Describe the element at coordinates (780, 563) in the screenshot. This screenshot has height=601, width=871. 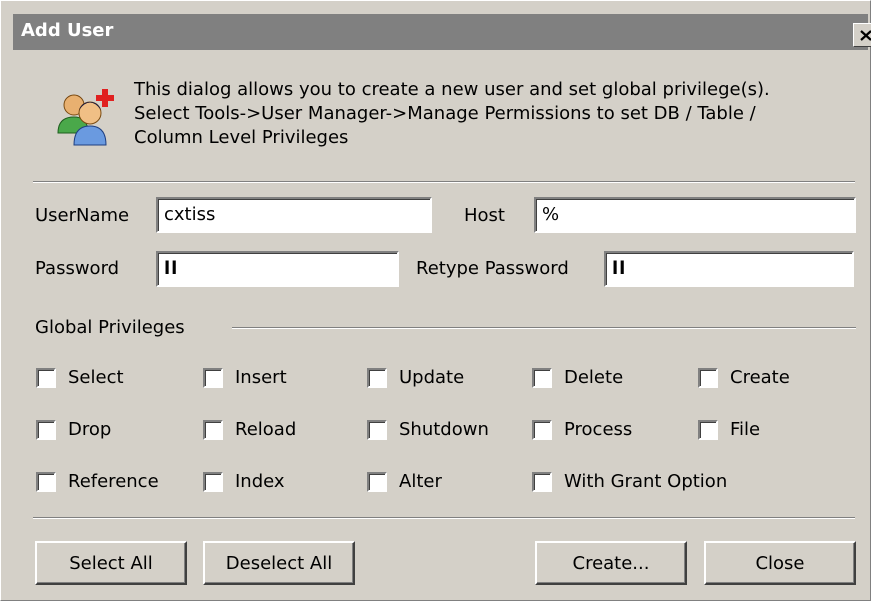
I see `close-button: Close` at that location.